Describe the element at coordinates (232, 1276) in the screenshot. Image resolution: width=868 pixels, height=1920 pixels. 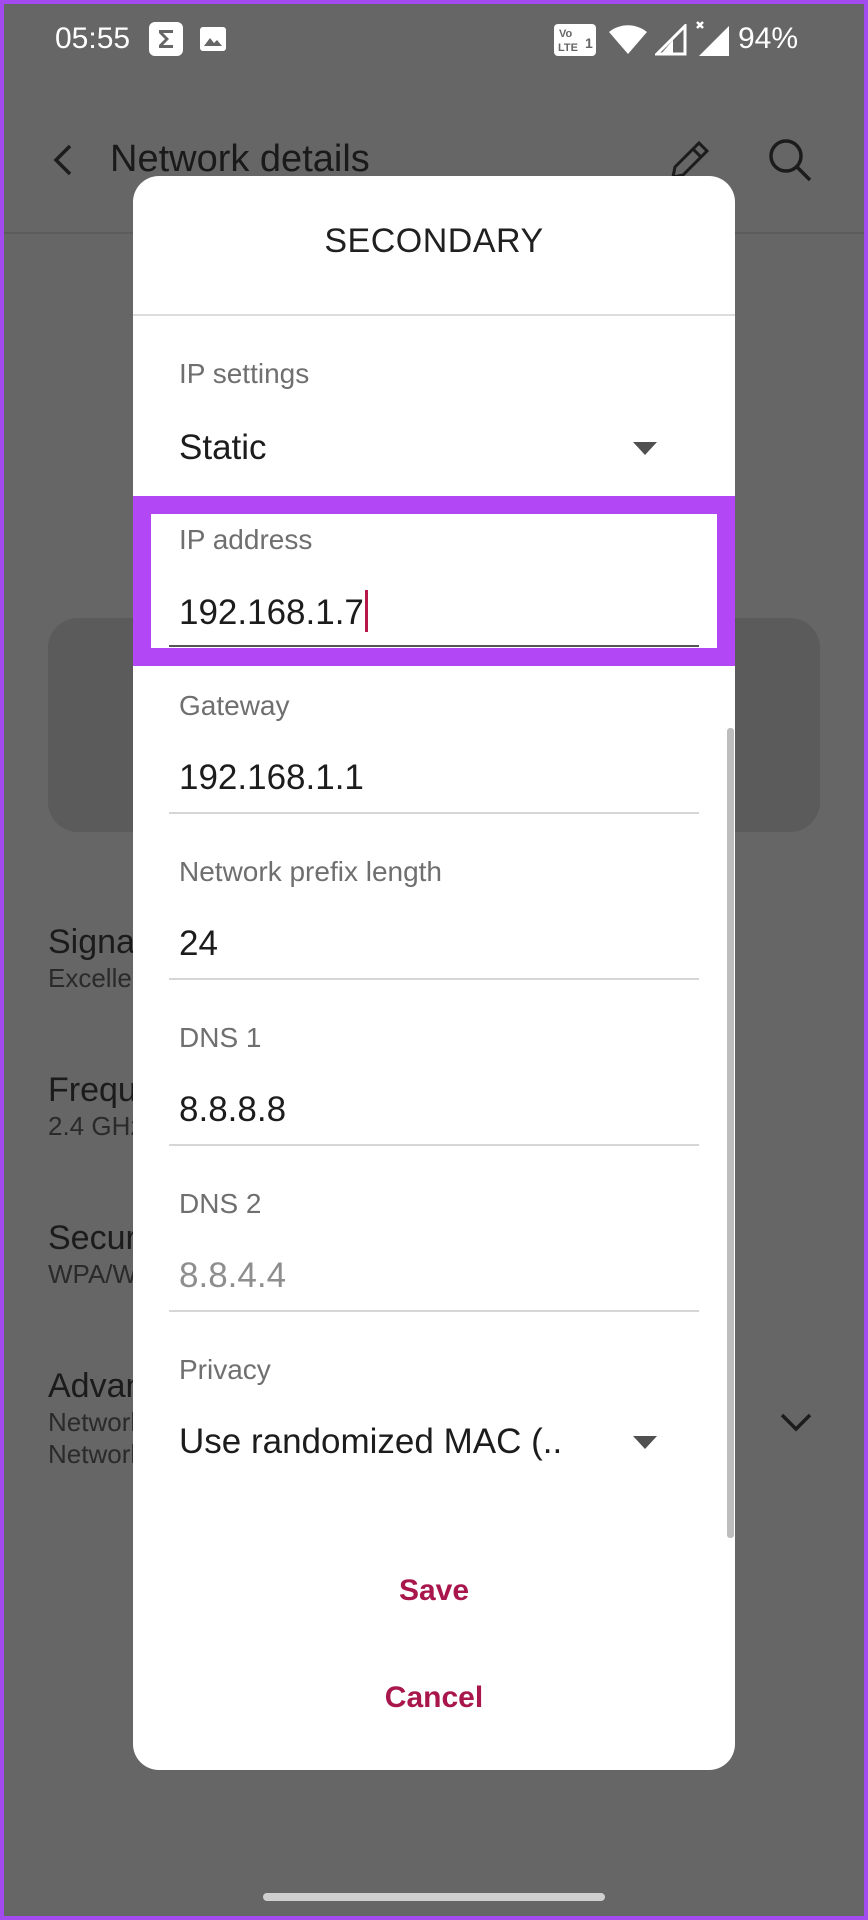
I see `dns2-input: 8.8.4.4` at that location.